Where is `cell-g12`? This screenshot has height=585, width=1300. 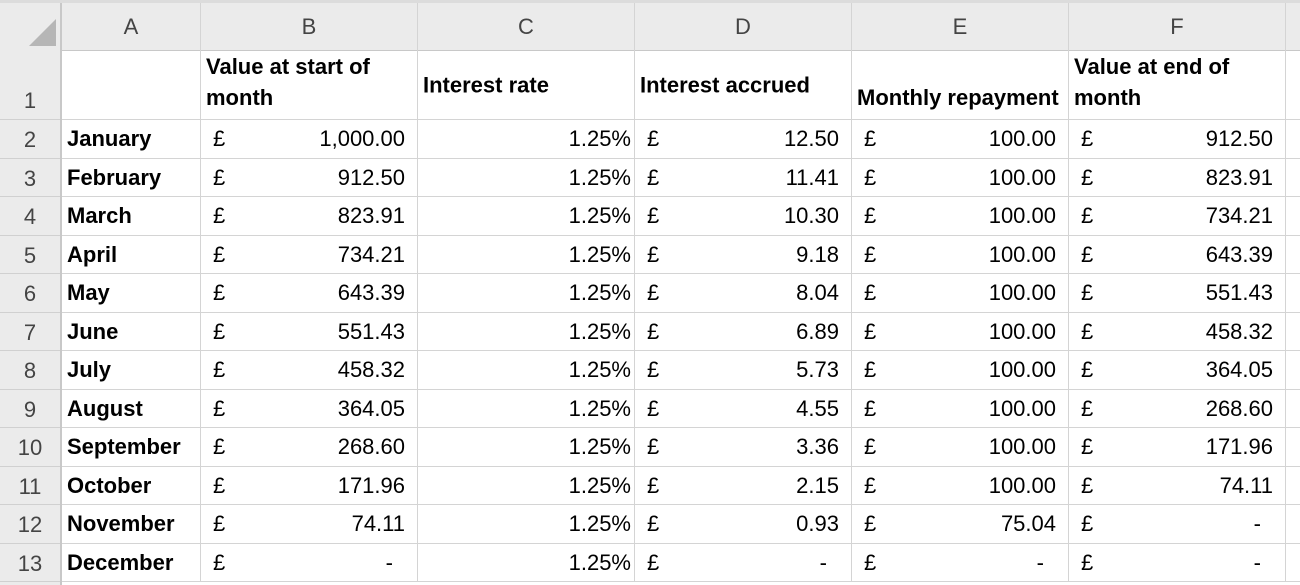 cell-g12 is located at coordinates (1293, 524).